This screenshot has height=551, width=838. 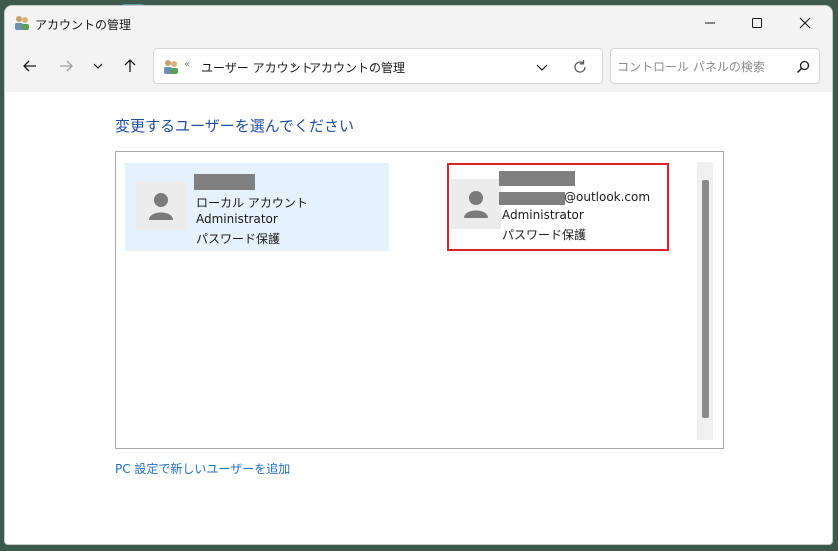 What do you see at coordinates (532, 198) in the screenshot?
I see `redacted-email-local-part` at bounding box center [532, 198].